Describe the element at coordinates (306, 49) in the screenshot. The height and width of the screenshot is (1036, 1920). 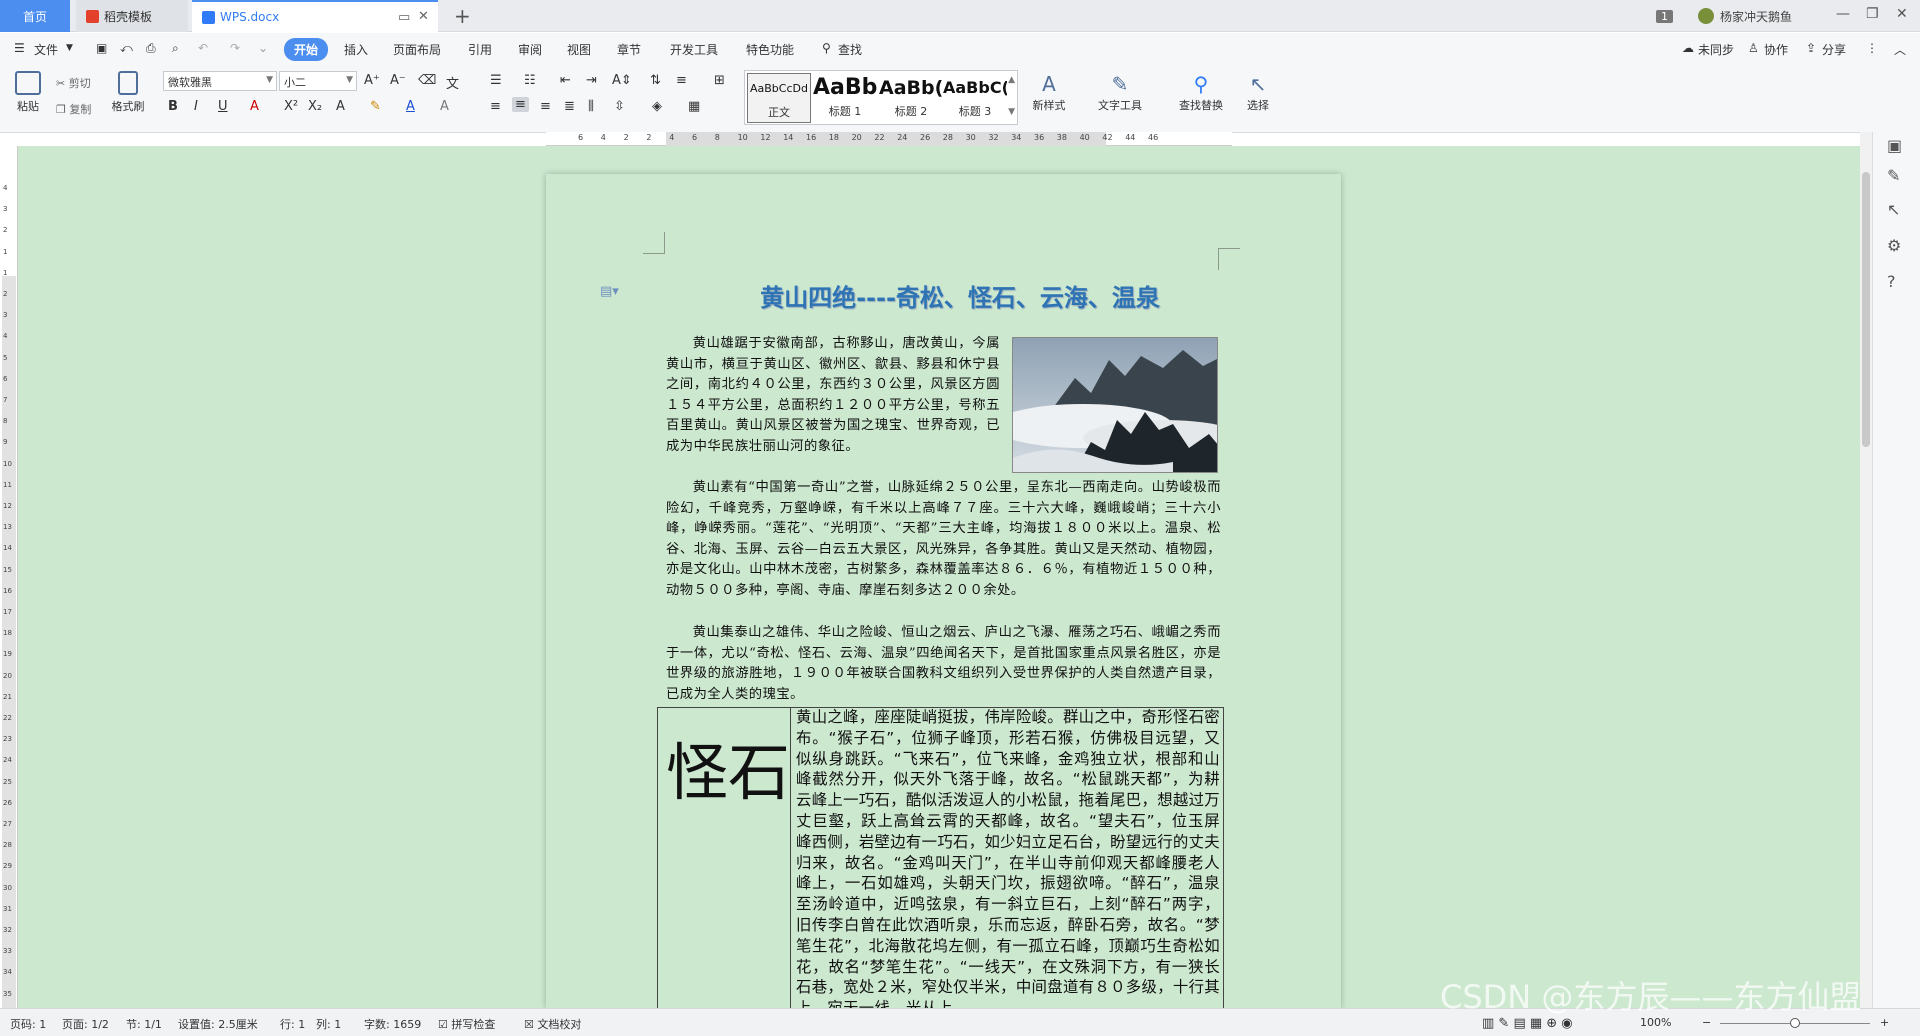
I see `menu-tab-home: 开始` at that location.